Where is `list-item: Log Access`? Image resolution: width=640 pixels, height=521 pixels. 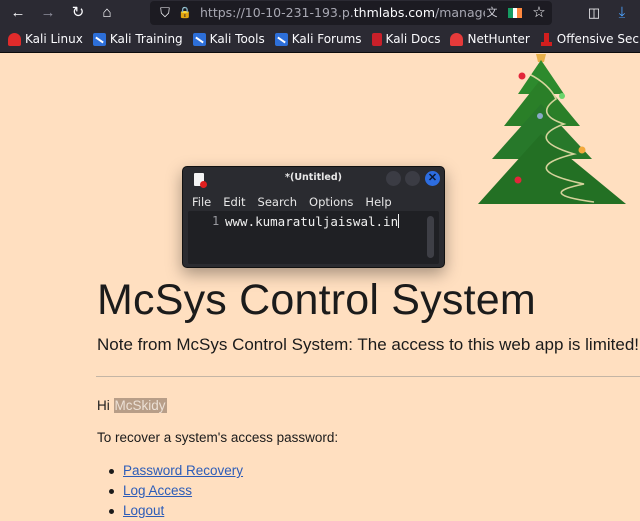
list-item: Log Access is located at coordinates (175, 492).